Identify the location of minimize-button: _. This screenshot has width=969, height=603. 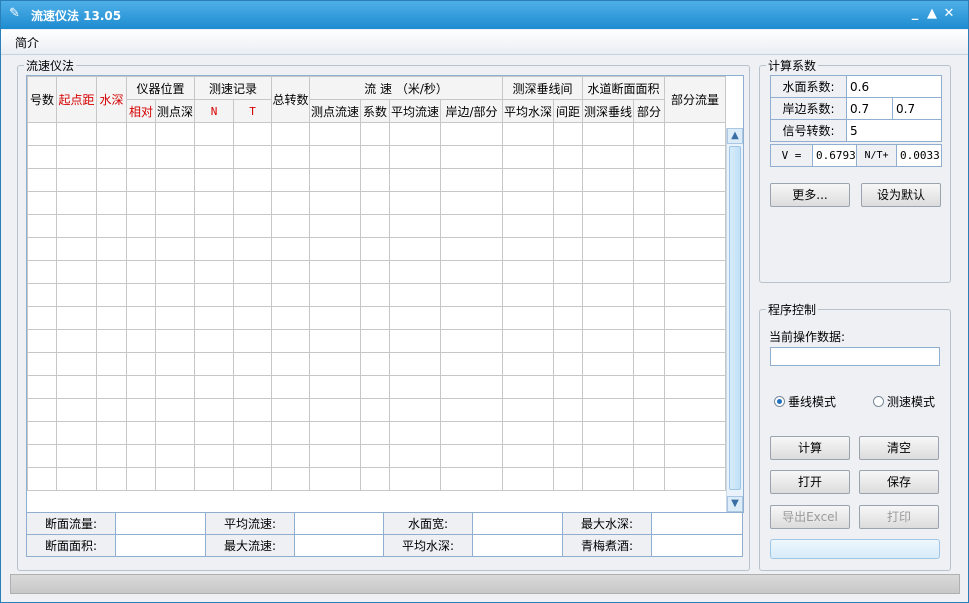
(915, 14).